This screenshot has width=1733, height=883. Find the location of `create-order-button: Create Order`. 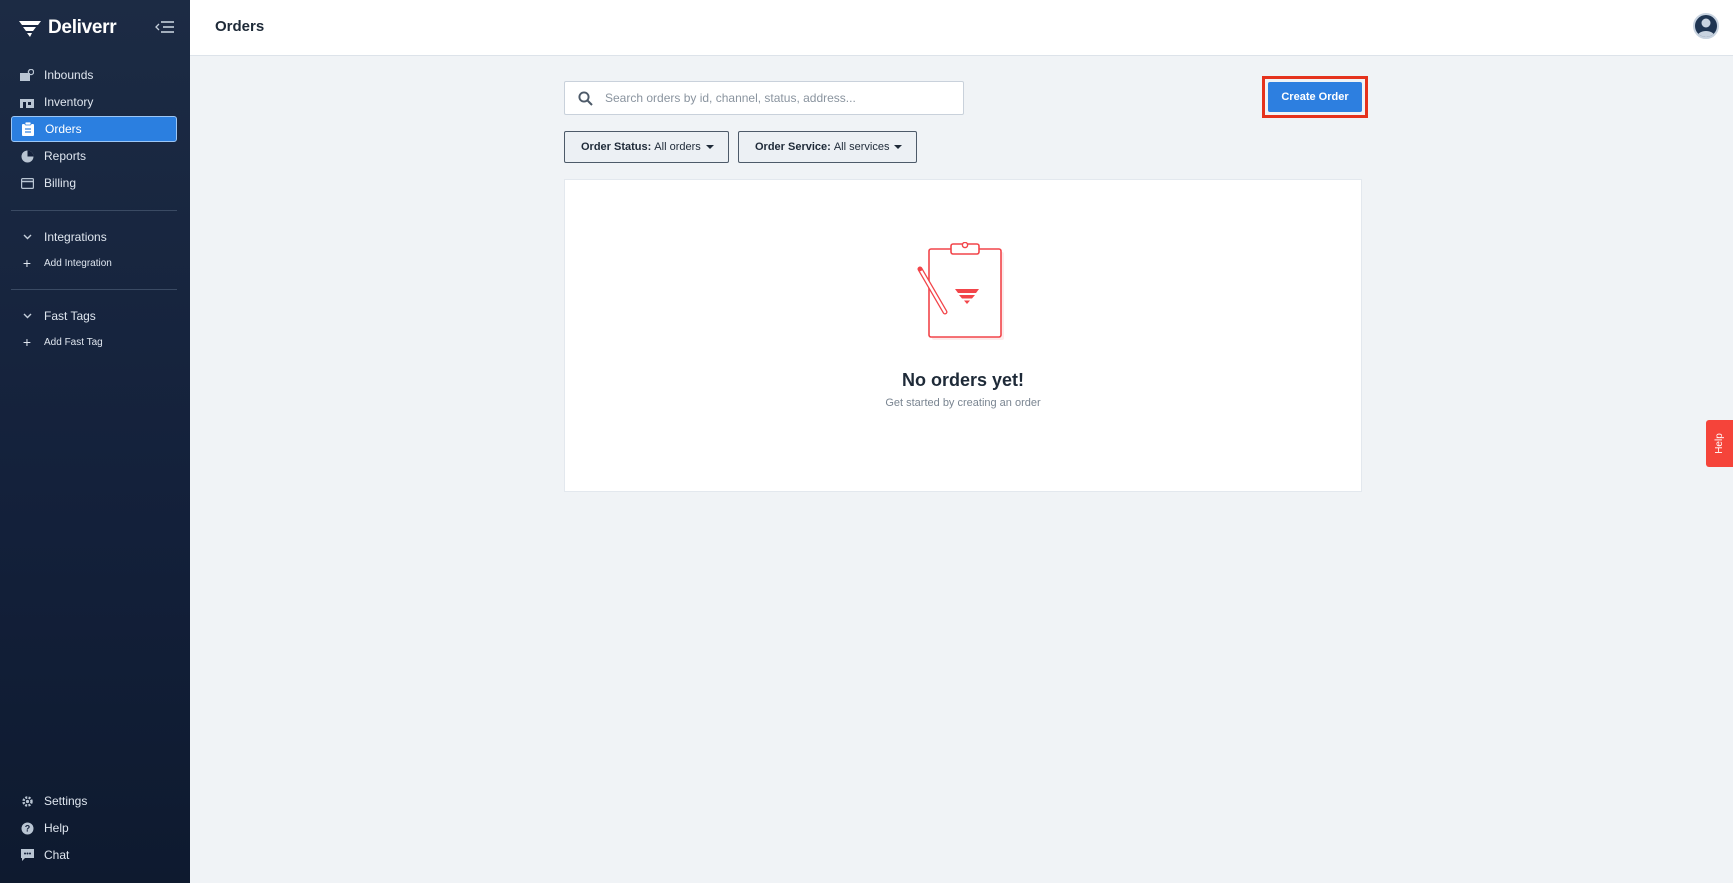

create-order-button: Create Order is located at coordinates (1315, 97).